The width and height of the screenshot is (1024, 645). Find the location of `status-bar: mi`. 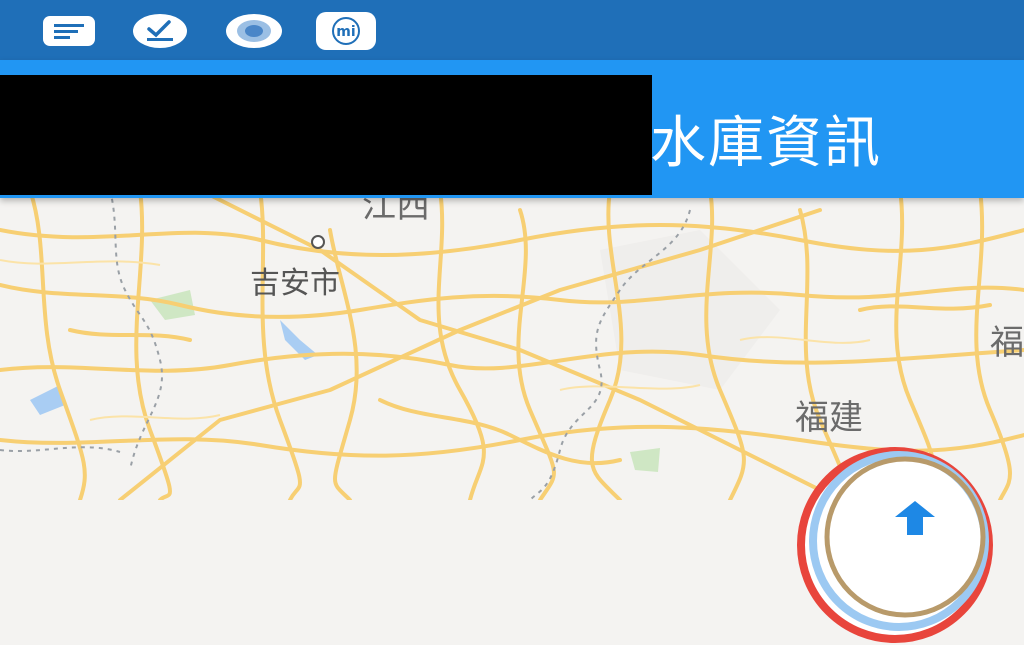

status-bar: mi is located at coordinates (512, 30).